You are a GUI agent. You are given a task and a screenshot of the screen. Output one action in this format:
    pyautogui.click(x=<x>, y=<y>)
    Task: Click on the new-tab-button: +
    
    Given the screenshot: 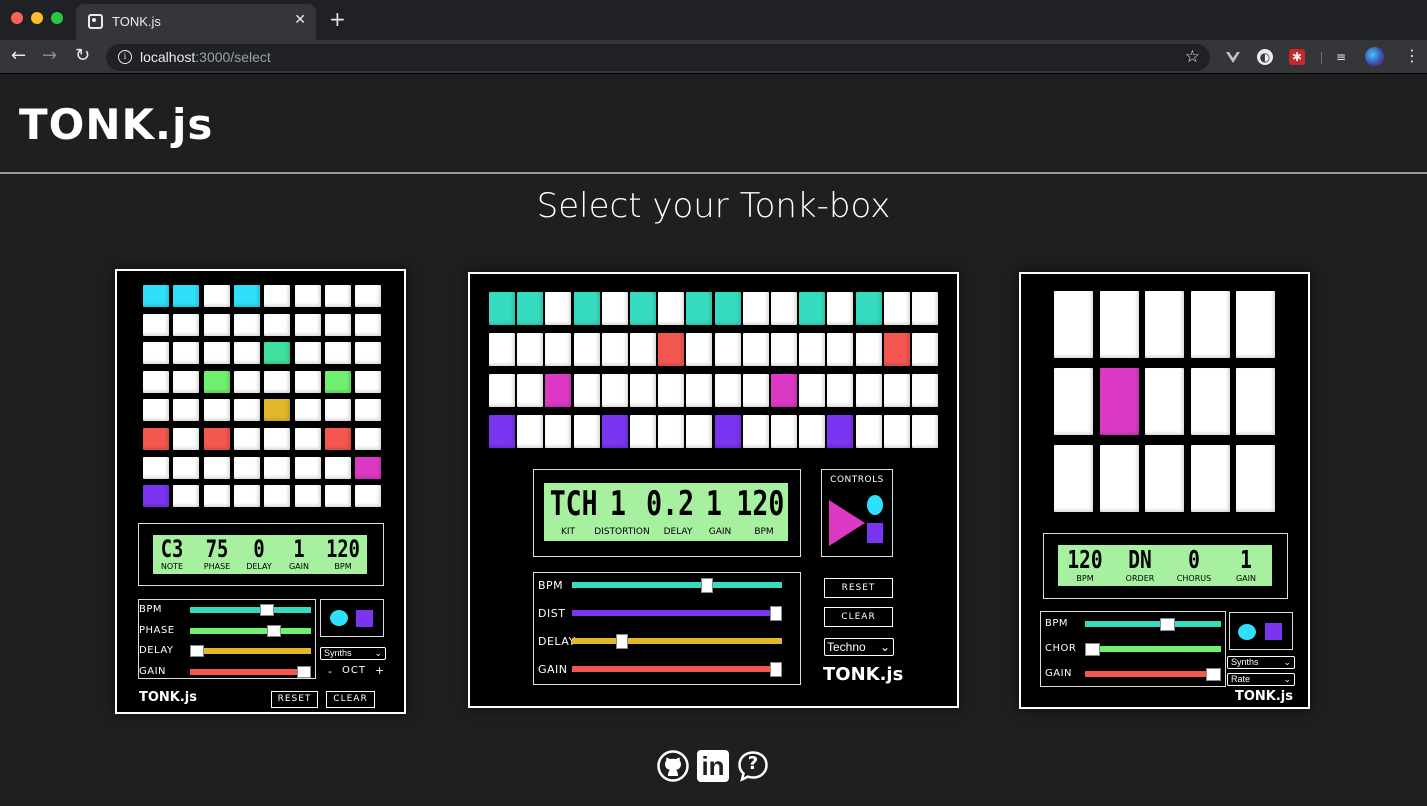 What is the action you would take?
    pyautogui.click(x=337, y=19)
    